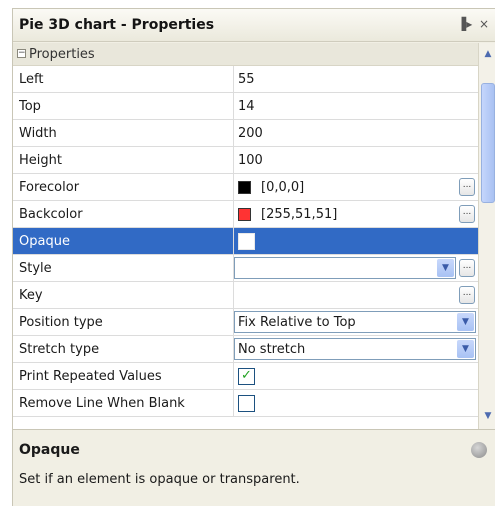  What do you see at coordinates (90, 376) in the screenshot?
I see `property-name: Print Repeated Values` at bounding box center [90, 376].